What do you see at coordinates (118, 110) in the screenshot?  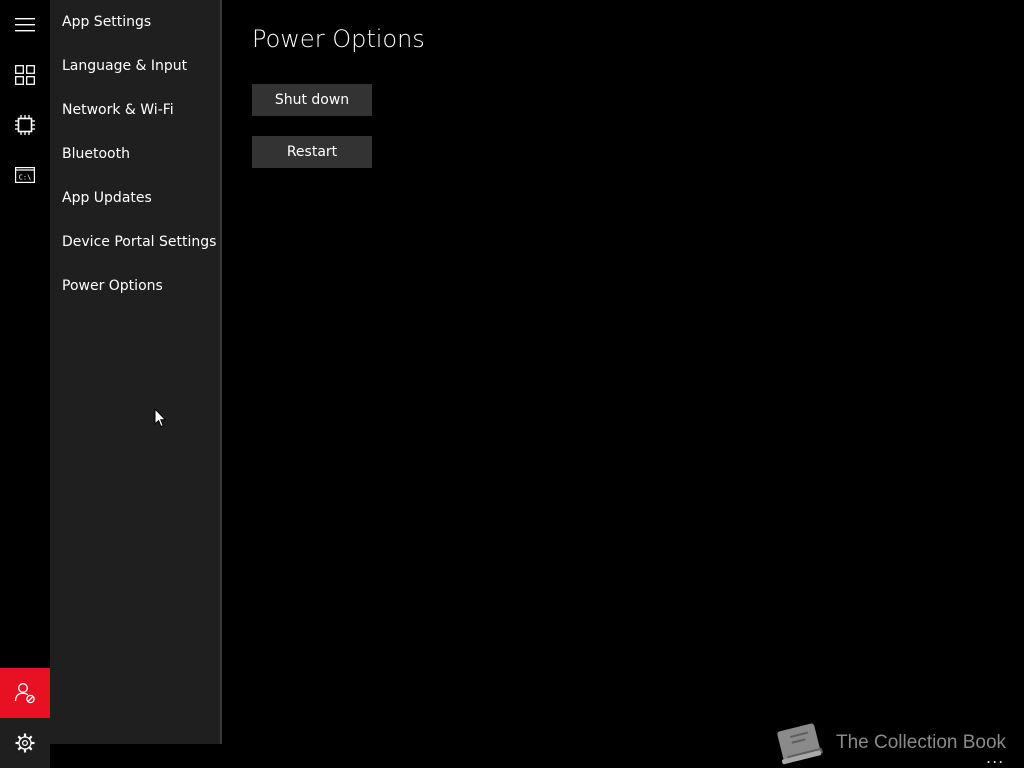 I see `pane-item-network-wifi: Network & Wi-Fi` at bounding box center [118, 110].